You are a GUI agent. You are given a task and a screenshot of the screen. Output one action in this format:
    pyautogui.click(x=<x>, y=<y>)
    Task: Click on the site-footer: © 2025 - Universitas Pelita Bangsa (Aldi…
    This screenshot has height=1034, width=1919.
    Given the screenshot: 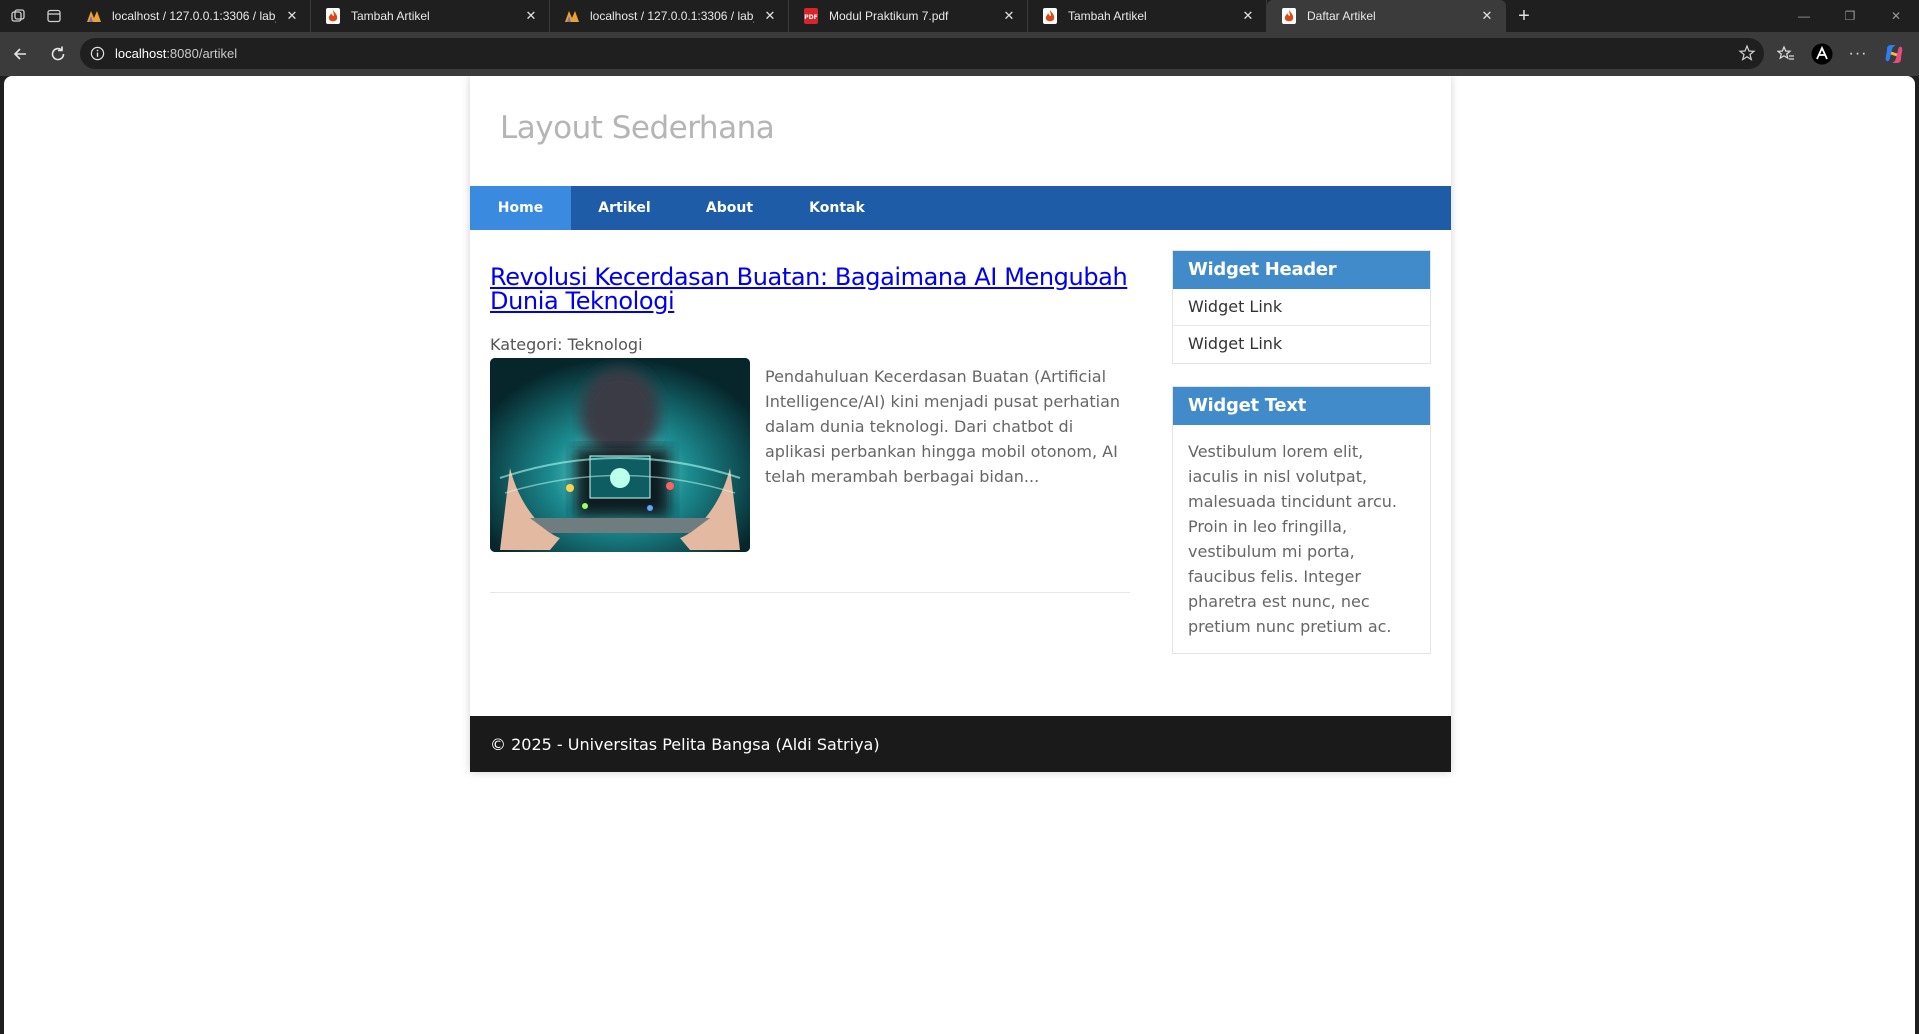 What is the action you would take?
    pyautogui.click(x=960, y=744)
    